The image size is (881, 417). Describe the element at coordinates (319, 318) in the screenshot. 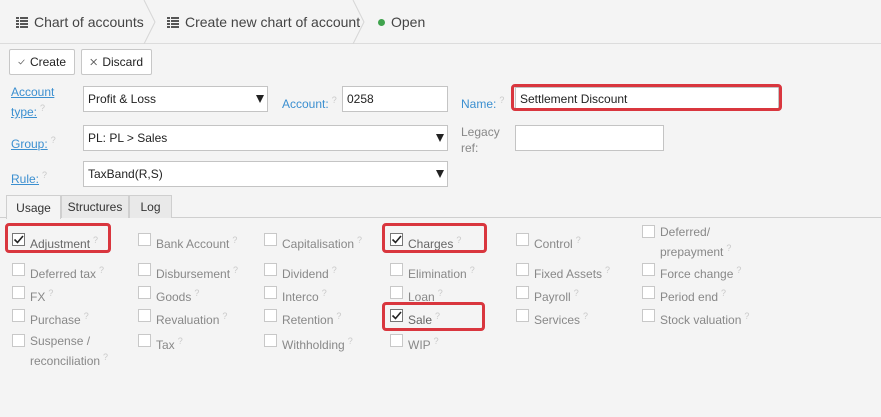

I see `usage-checkbox-retention: Retention?` at that location.